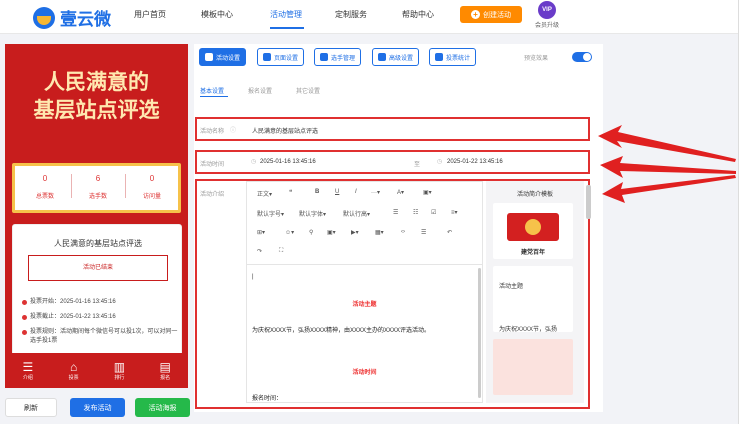 The height and width of the screenshot is (424, 750). What do you see at coordinates (261, 232) in the screenshot?
I see `indent-icon: ⊞▾` at bounding box center [261, 232].